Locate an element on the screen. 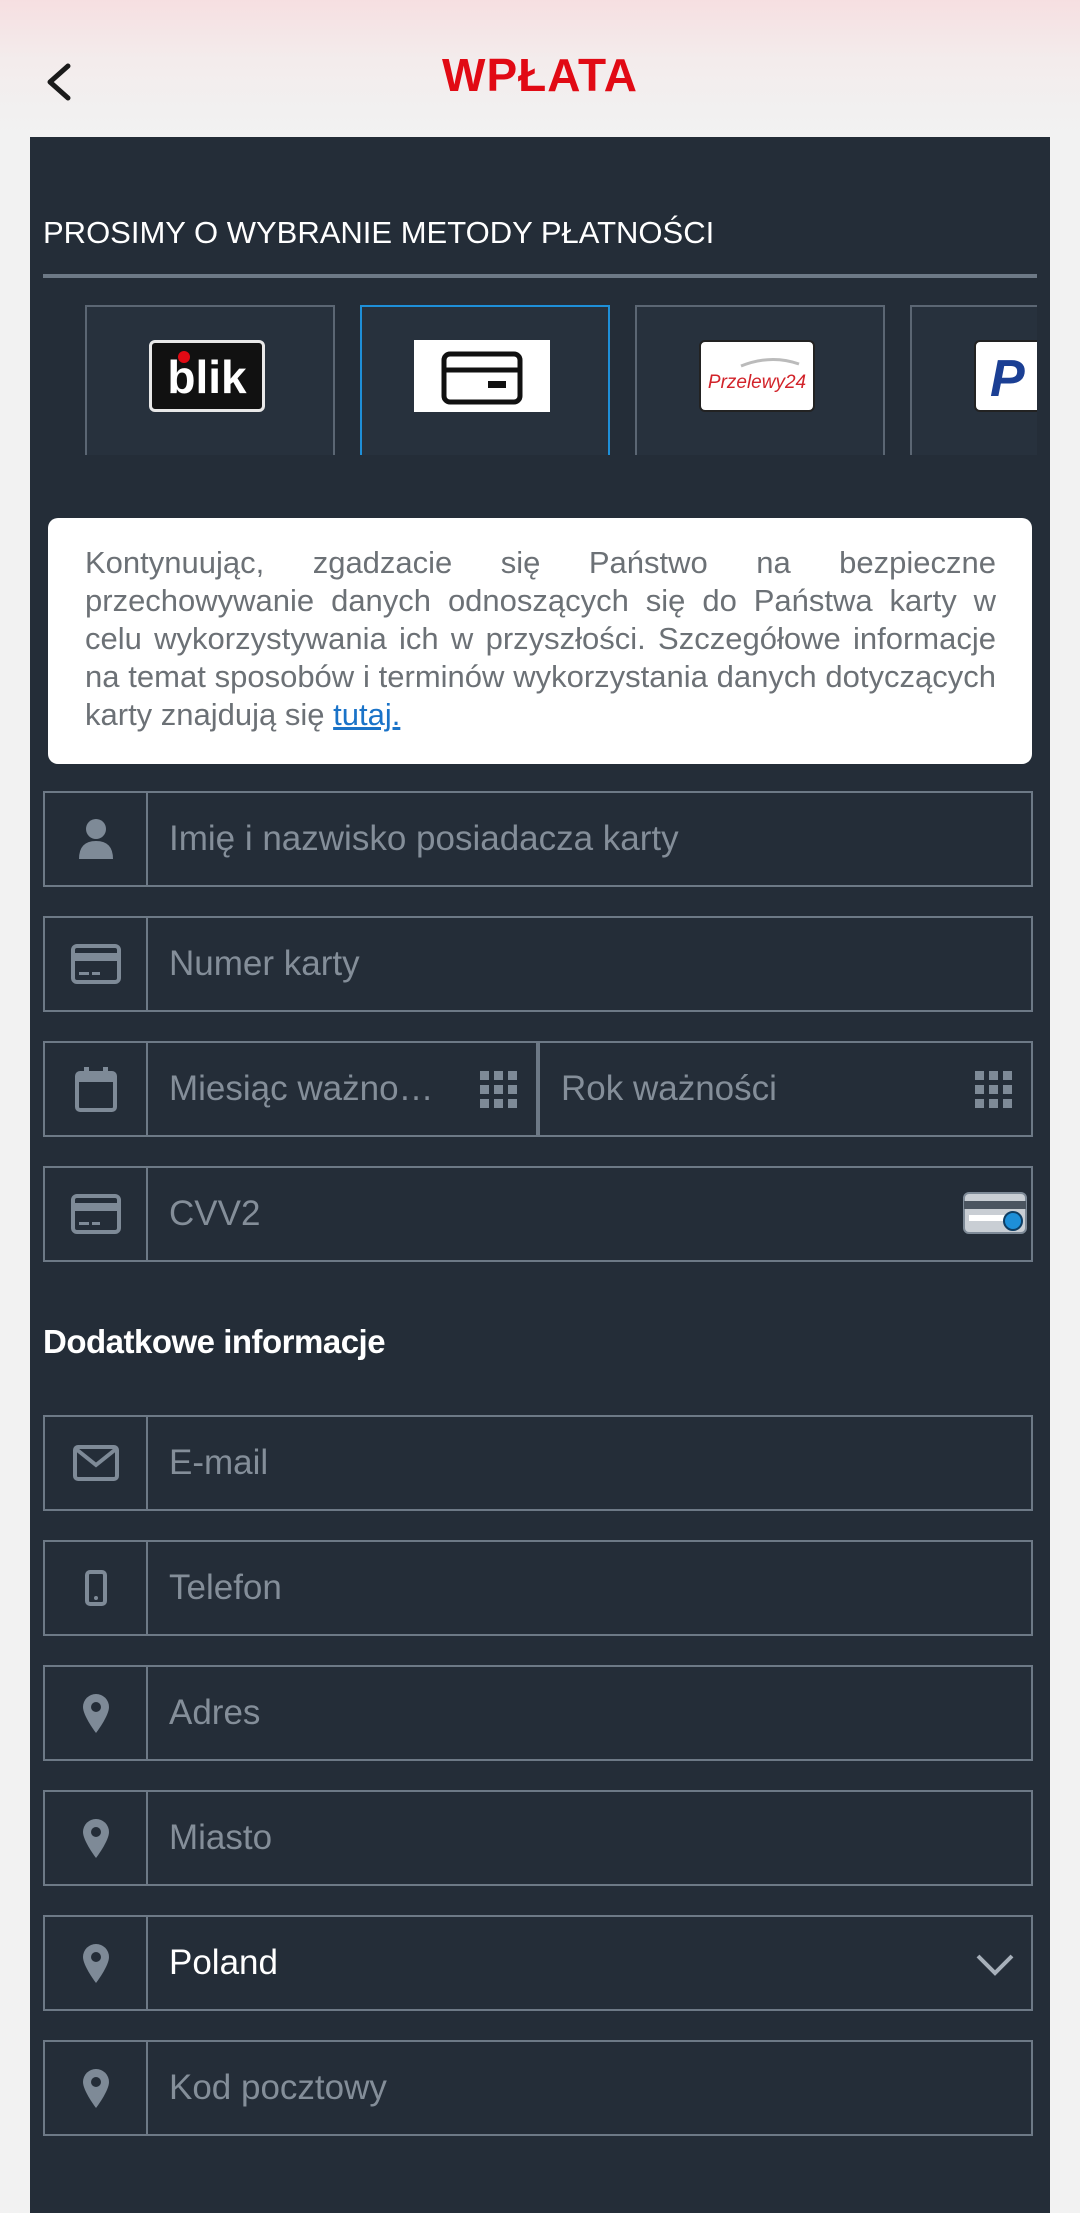 This screenshot has height=2213, width=1080. city-placeholder: Miasto is located at coordinates (221, 1837).